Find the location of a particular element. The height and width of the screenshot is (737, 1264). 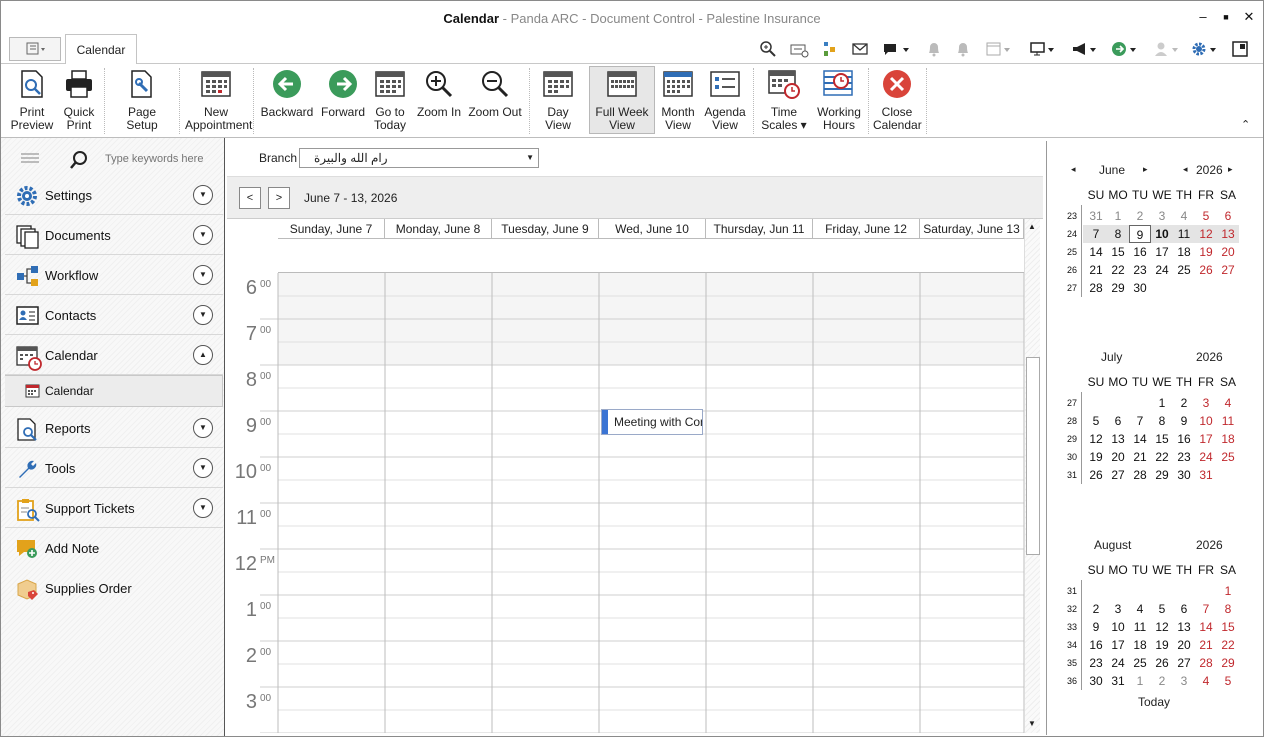

sidebar-item-calendar: Calendar ▲ is located at coordinates (114, 355).